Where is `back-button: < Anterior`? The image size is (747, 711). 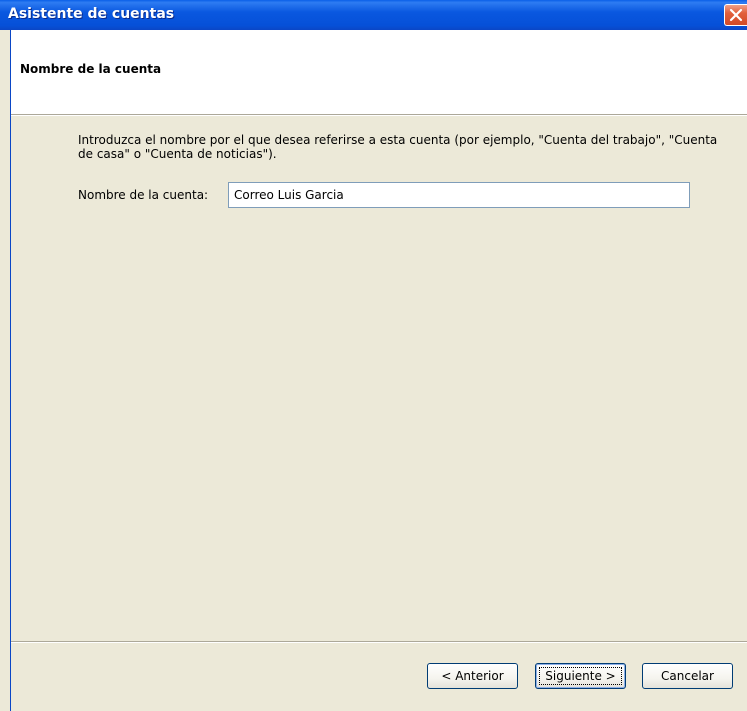
back-button: < Anterior is located at coordinates (472, 676).